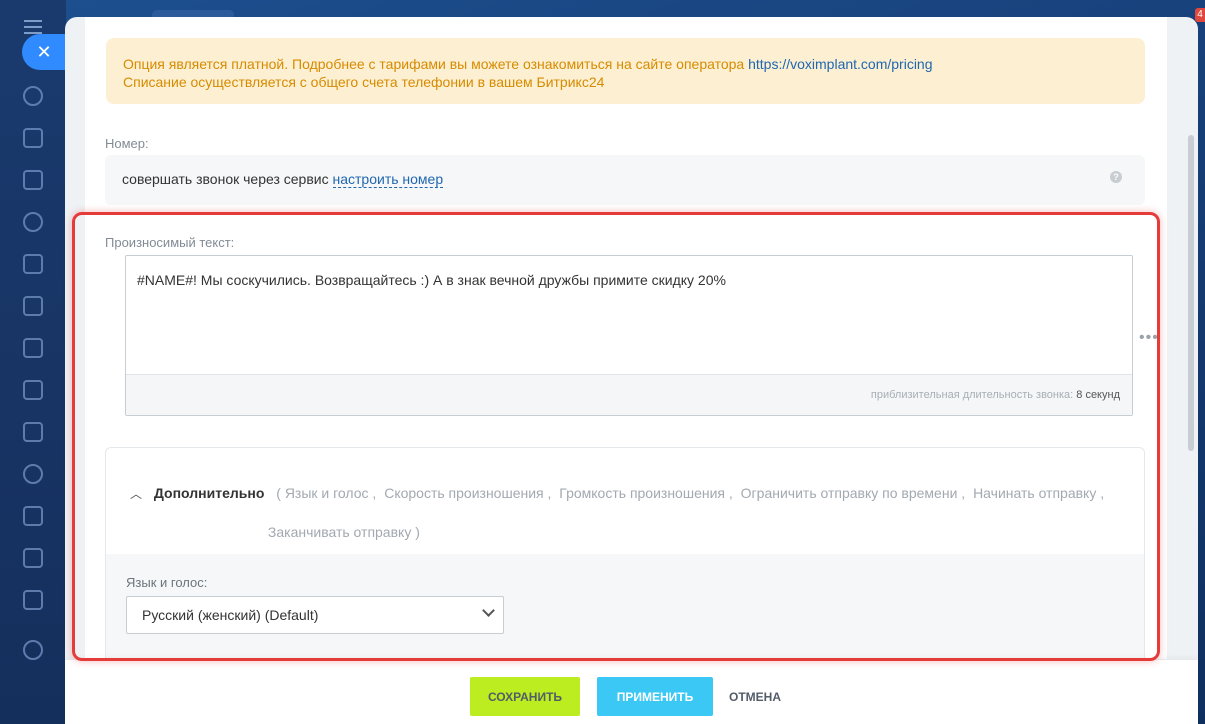 Image resolution: width=1205 pixels, height=724 pixels. I want to click on close-slider-button: ✕, so click(46, 52).